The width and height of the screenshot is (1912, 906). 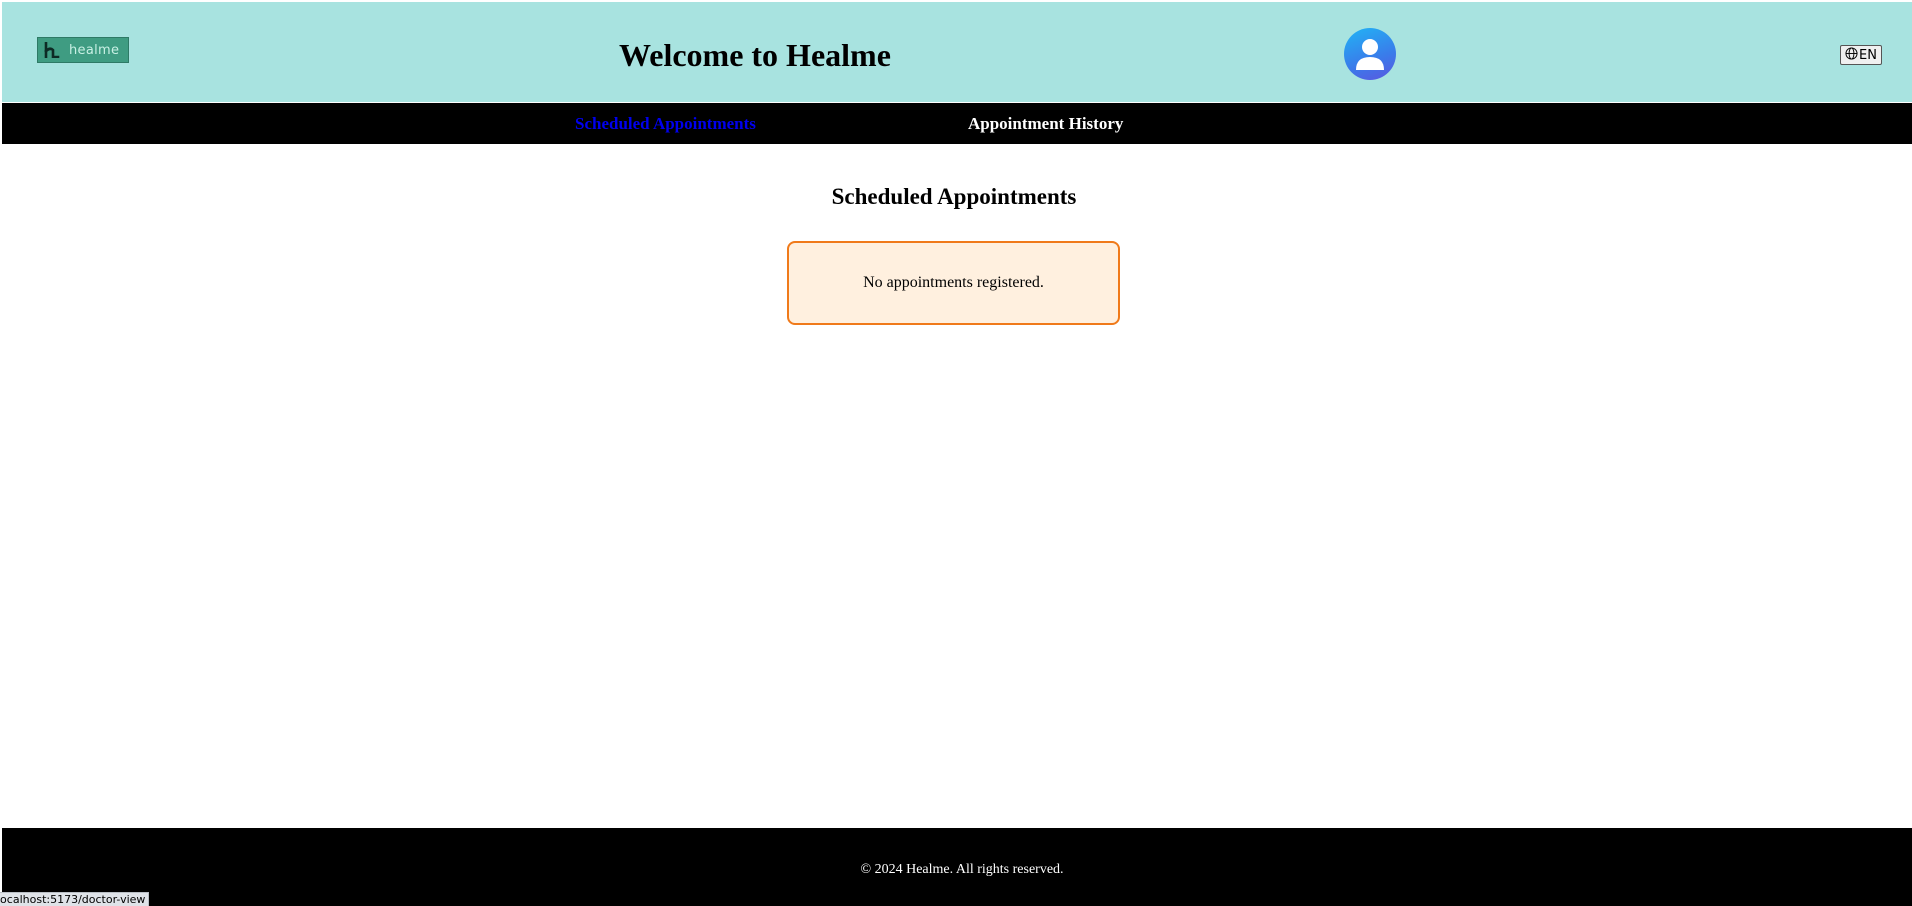 What do you see at coordinates (665, 123) in the screenshot?
I see `nav-scheduled-appointments: Scheduled Appointments` at bounding box center [665, 123].